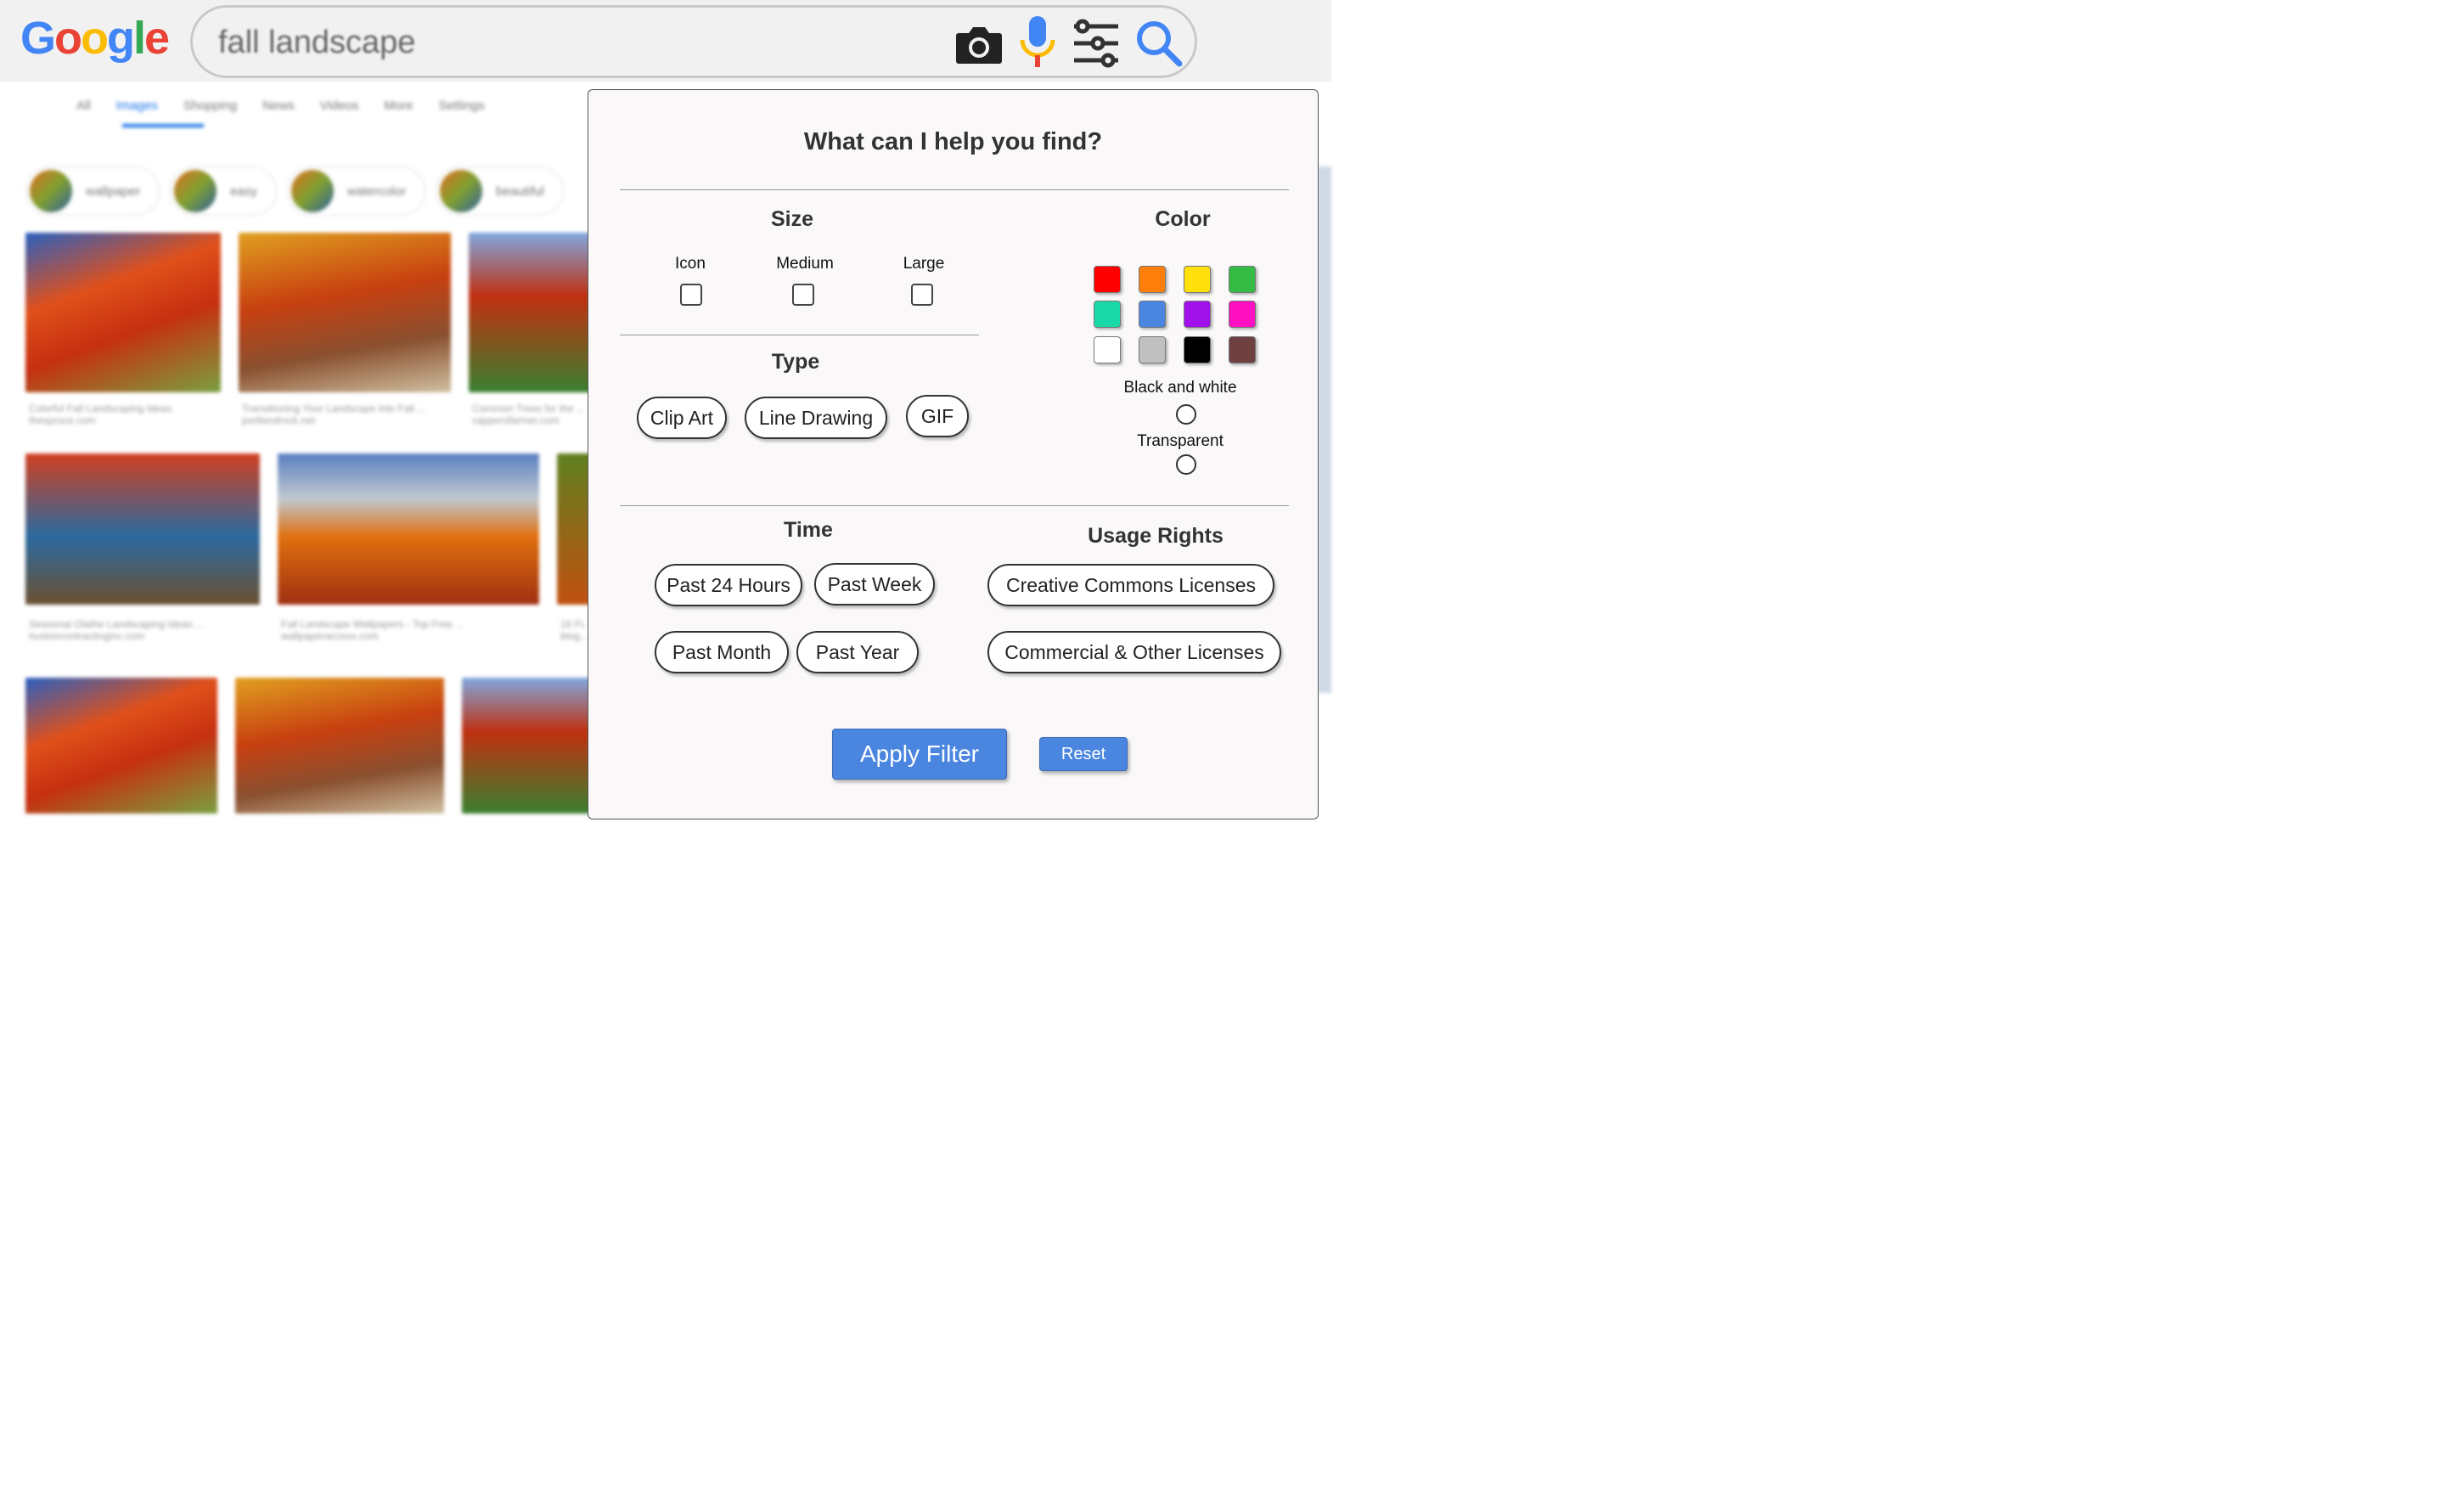 Image resolution: width=2464 pixels, height=1498 pixels. Describe the element at coordinates (795, 362) in the screenshot. I see `type-heading: Type` at that location.